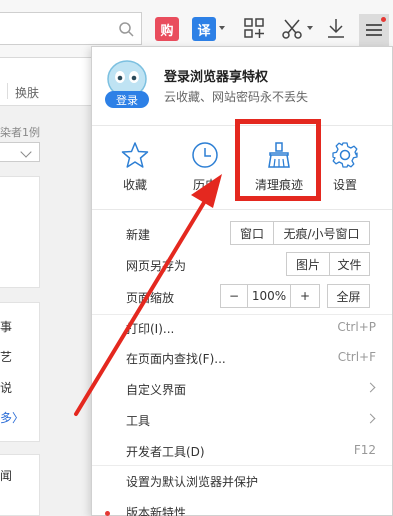  What do you see at coordinates (156, 266) in the screenshot?
I see `save-as-label: 网页另存为` at bounding box center [156, 266].